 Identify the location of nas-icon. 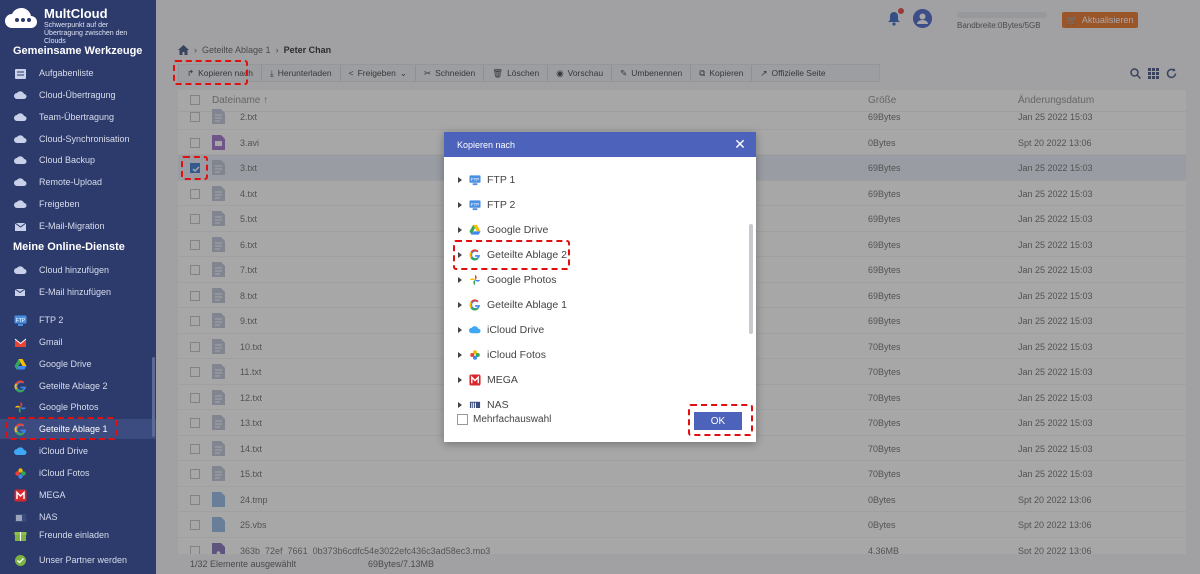
(20, 517).